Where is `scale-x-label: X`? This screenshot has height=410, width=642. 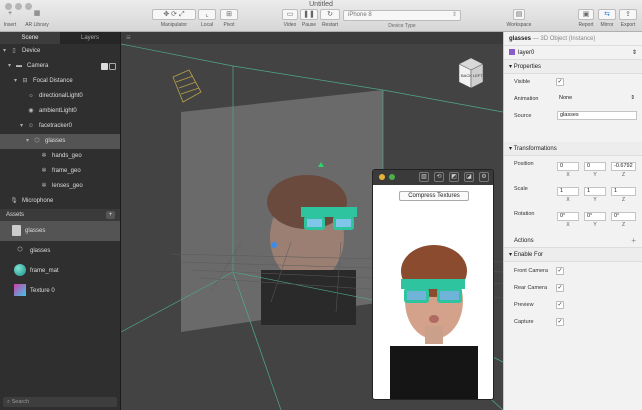 scale-x-label: X is located at coordinates (568, 200).